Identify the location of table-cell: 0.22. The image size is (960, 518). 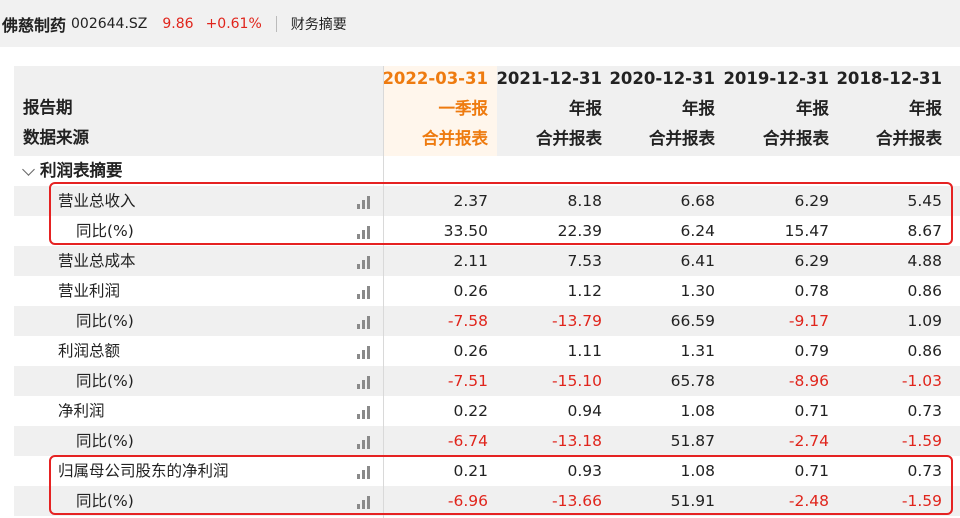
(470, 411).